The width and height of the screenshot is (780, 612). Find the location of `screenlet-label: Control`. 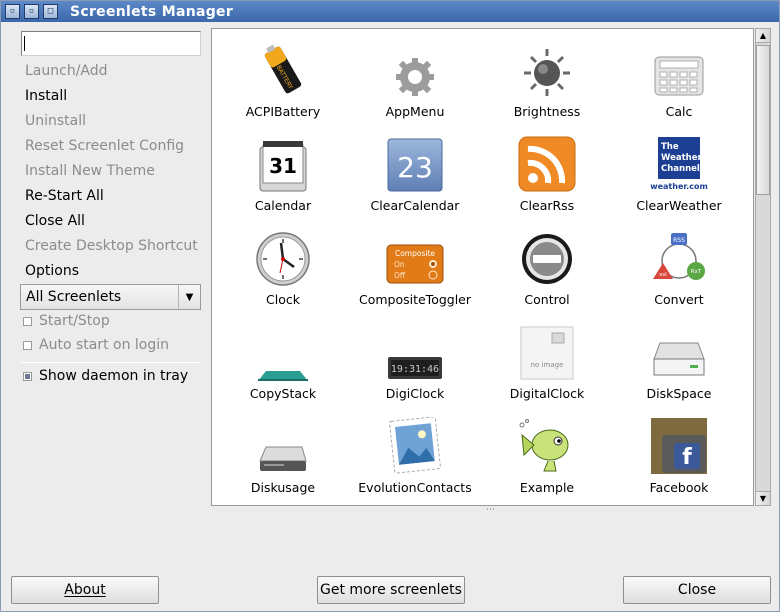

screenlet-label: Control is located at coordinates (547, 299).